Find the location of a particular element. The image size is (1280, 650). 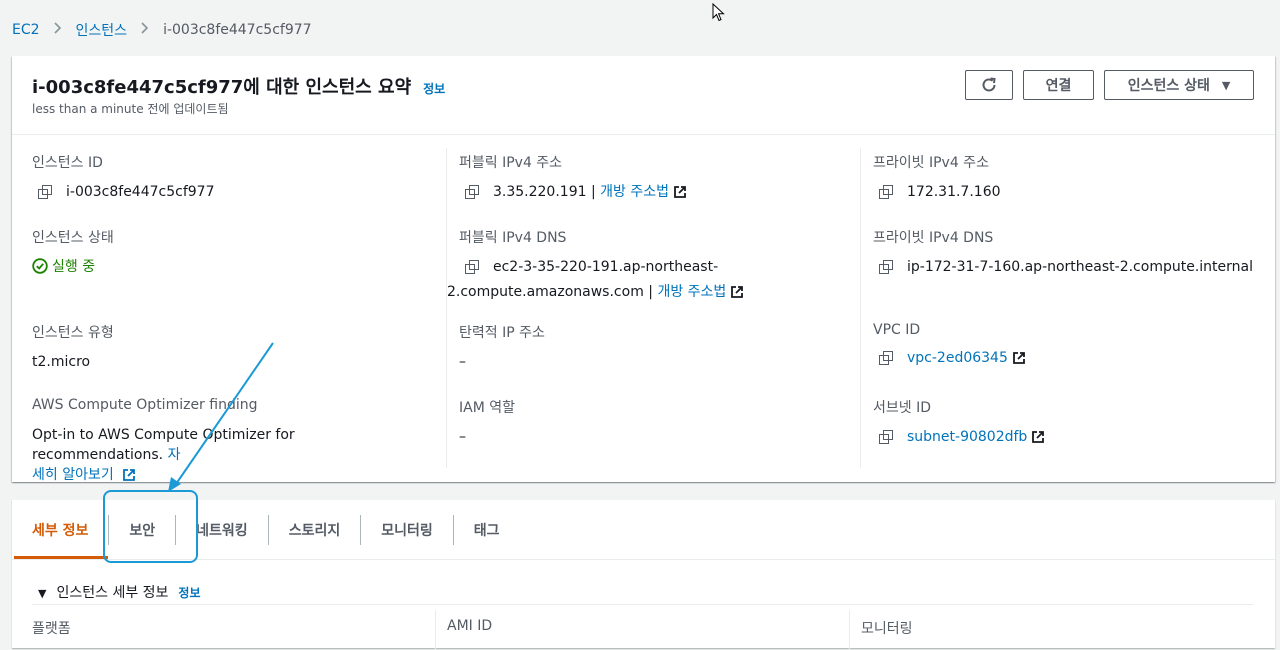

breadcrumb-instances: 인스턴스 is located at coordinates (102, 30).